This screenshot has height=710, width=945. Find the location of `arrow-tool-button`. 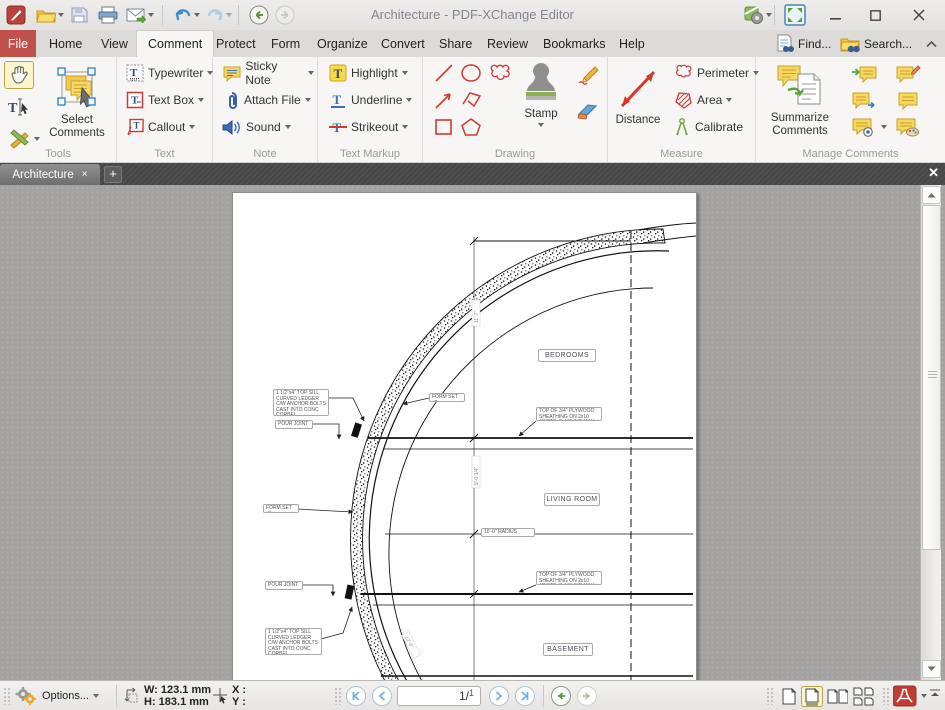

arrow-tool-button is located at coordinates (444, 100).